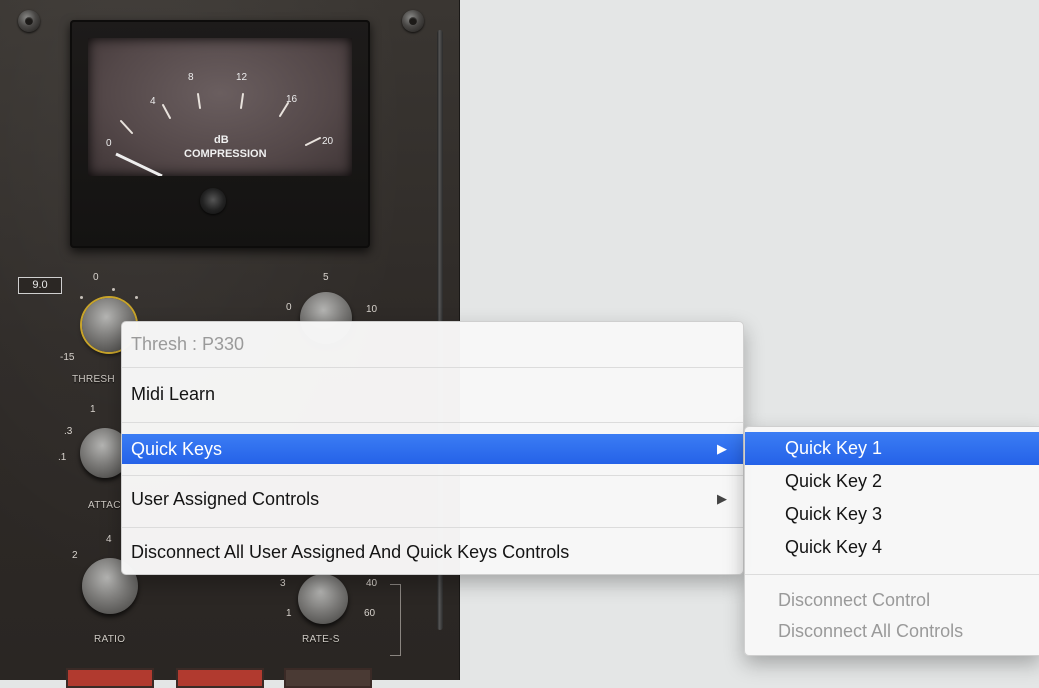 The width and height of the screenshot is (1039, 688). What do you see at coordinates (153, 101) in the screenshot?
I see `meter-label-4: 4` at bounding box center [153, 101].